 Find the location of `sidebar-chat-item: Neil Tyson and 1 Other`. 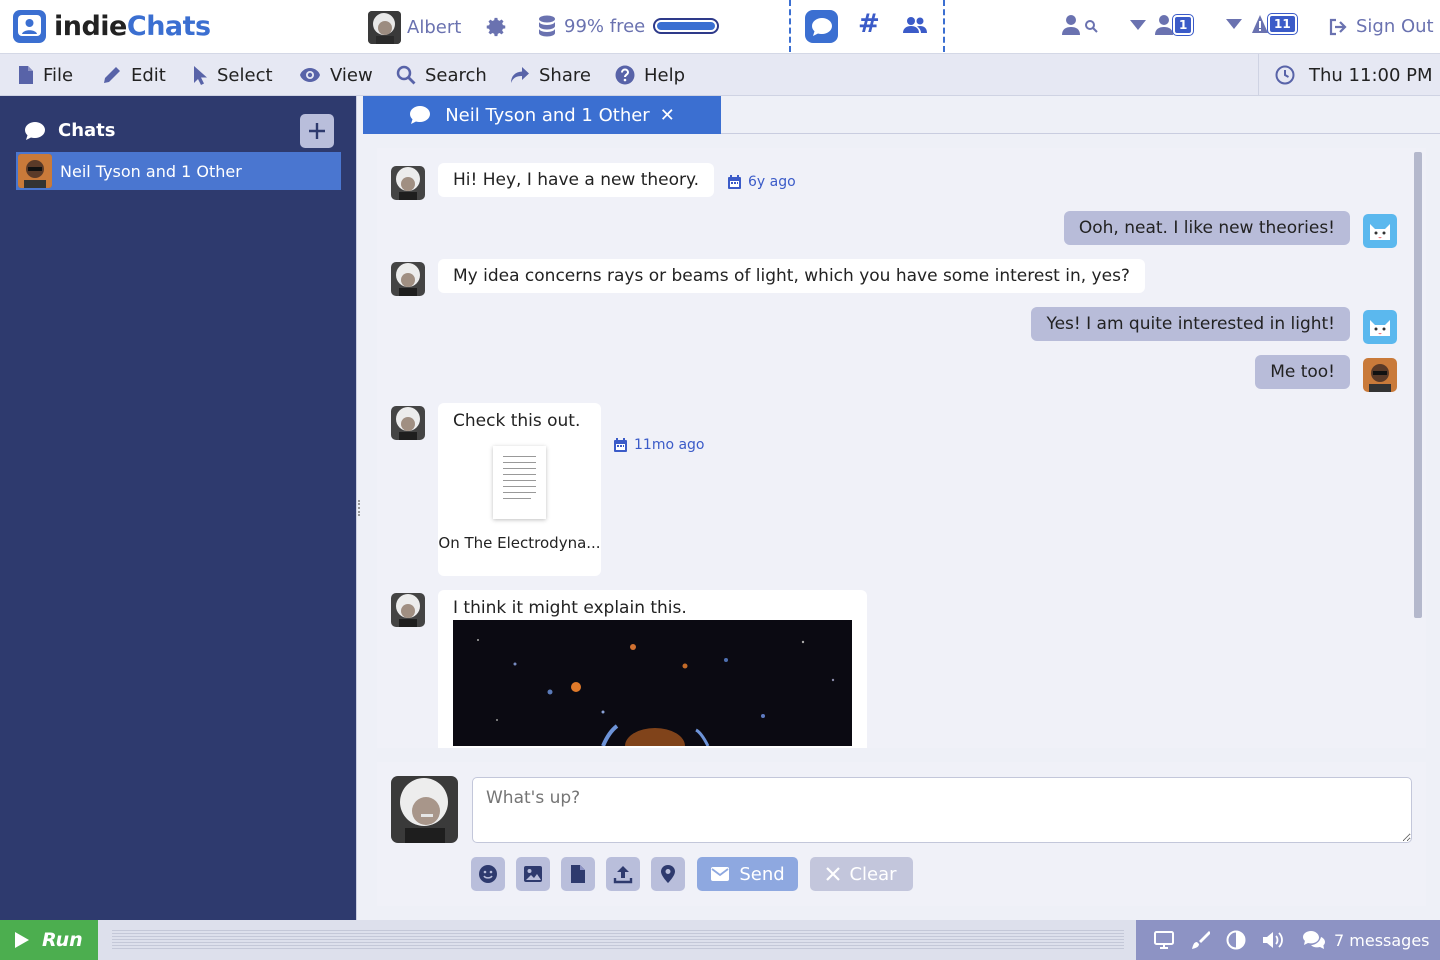

sidebar-chat-item: Neil Tyson and 1 Other is located at coordinates (178, 171).